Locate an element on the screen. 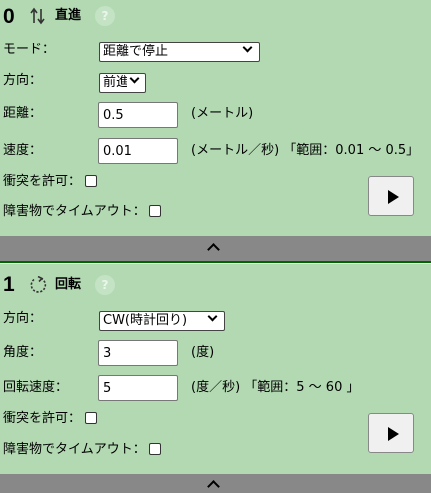  rotation-speed-input is located at coordinates (138, 388).